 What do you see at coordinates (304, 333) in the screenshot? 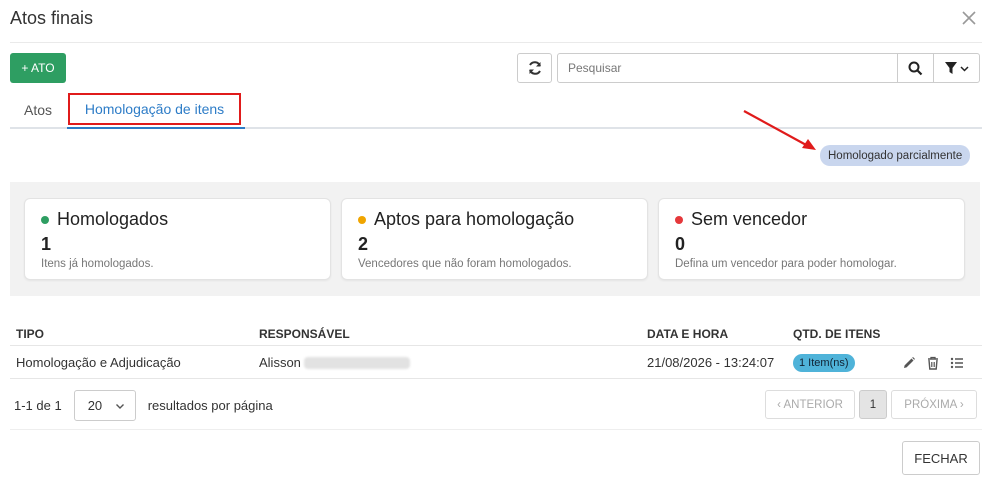
I see `header-responsavel: RESPONSÁVEL` at bounding box center [304, 333].